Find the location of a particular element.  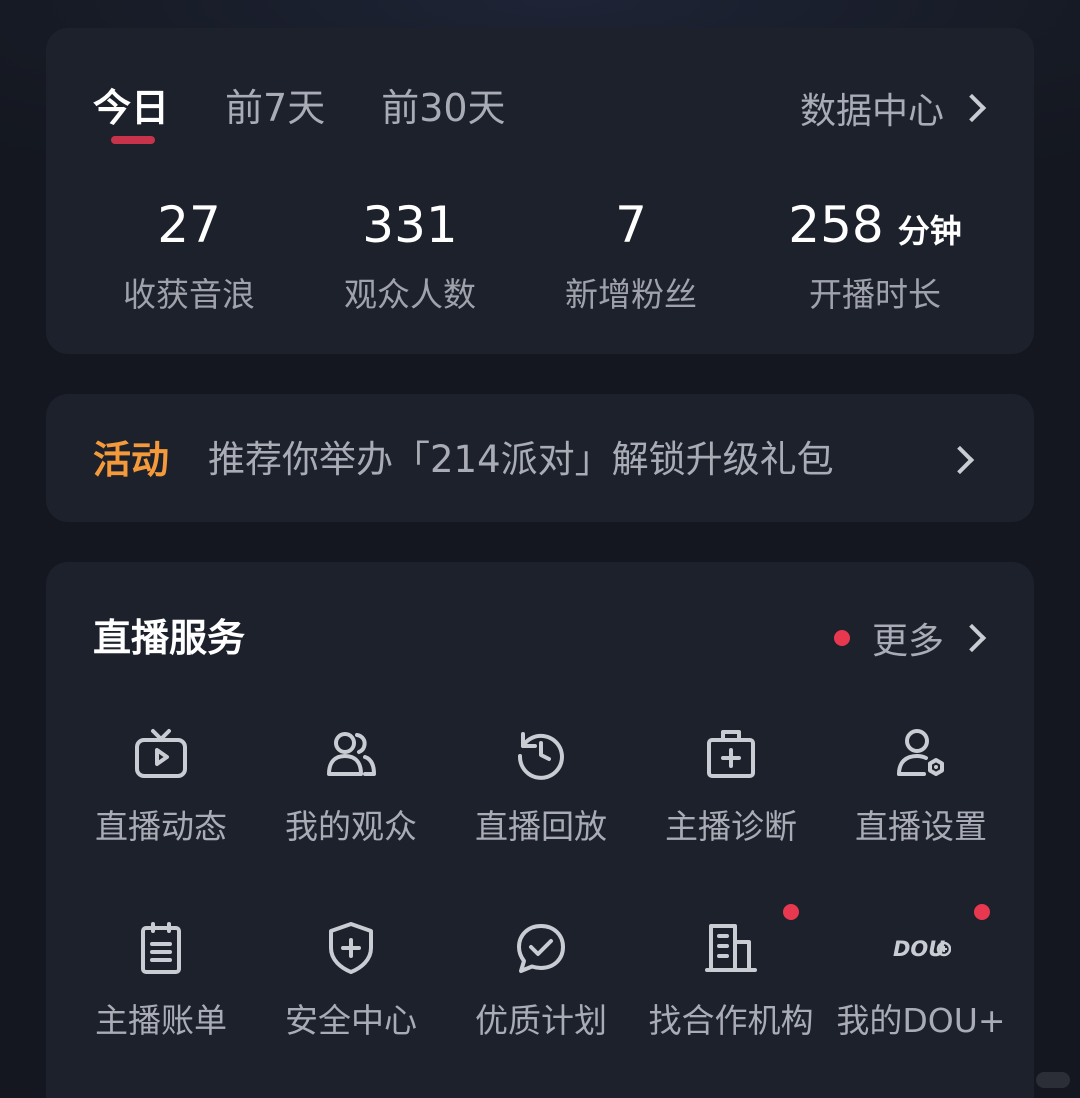

data-center-link: 数据中心 is located at coordinates (894, 108).